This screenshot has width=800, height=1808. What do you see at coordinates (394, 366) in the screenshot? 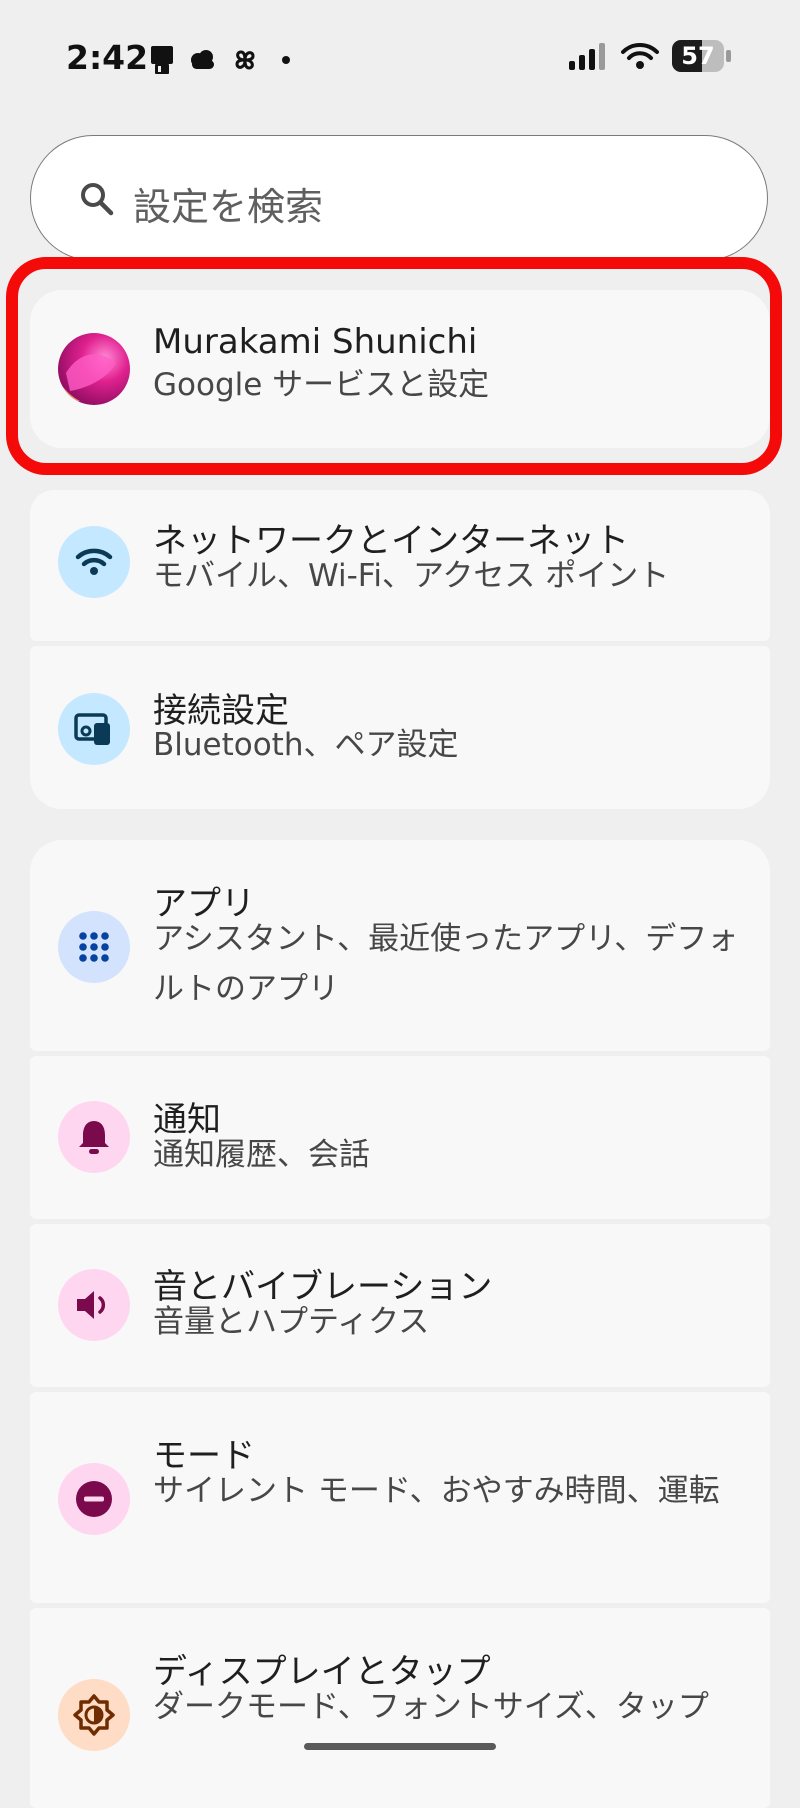
I see `highlight-box` at bounding box center [394, 366].